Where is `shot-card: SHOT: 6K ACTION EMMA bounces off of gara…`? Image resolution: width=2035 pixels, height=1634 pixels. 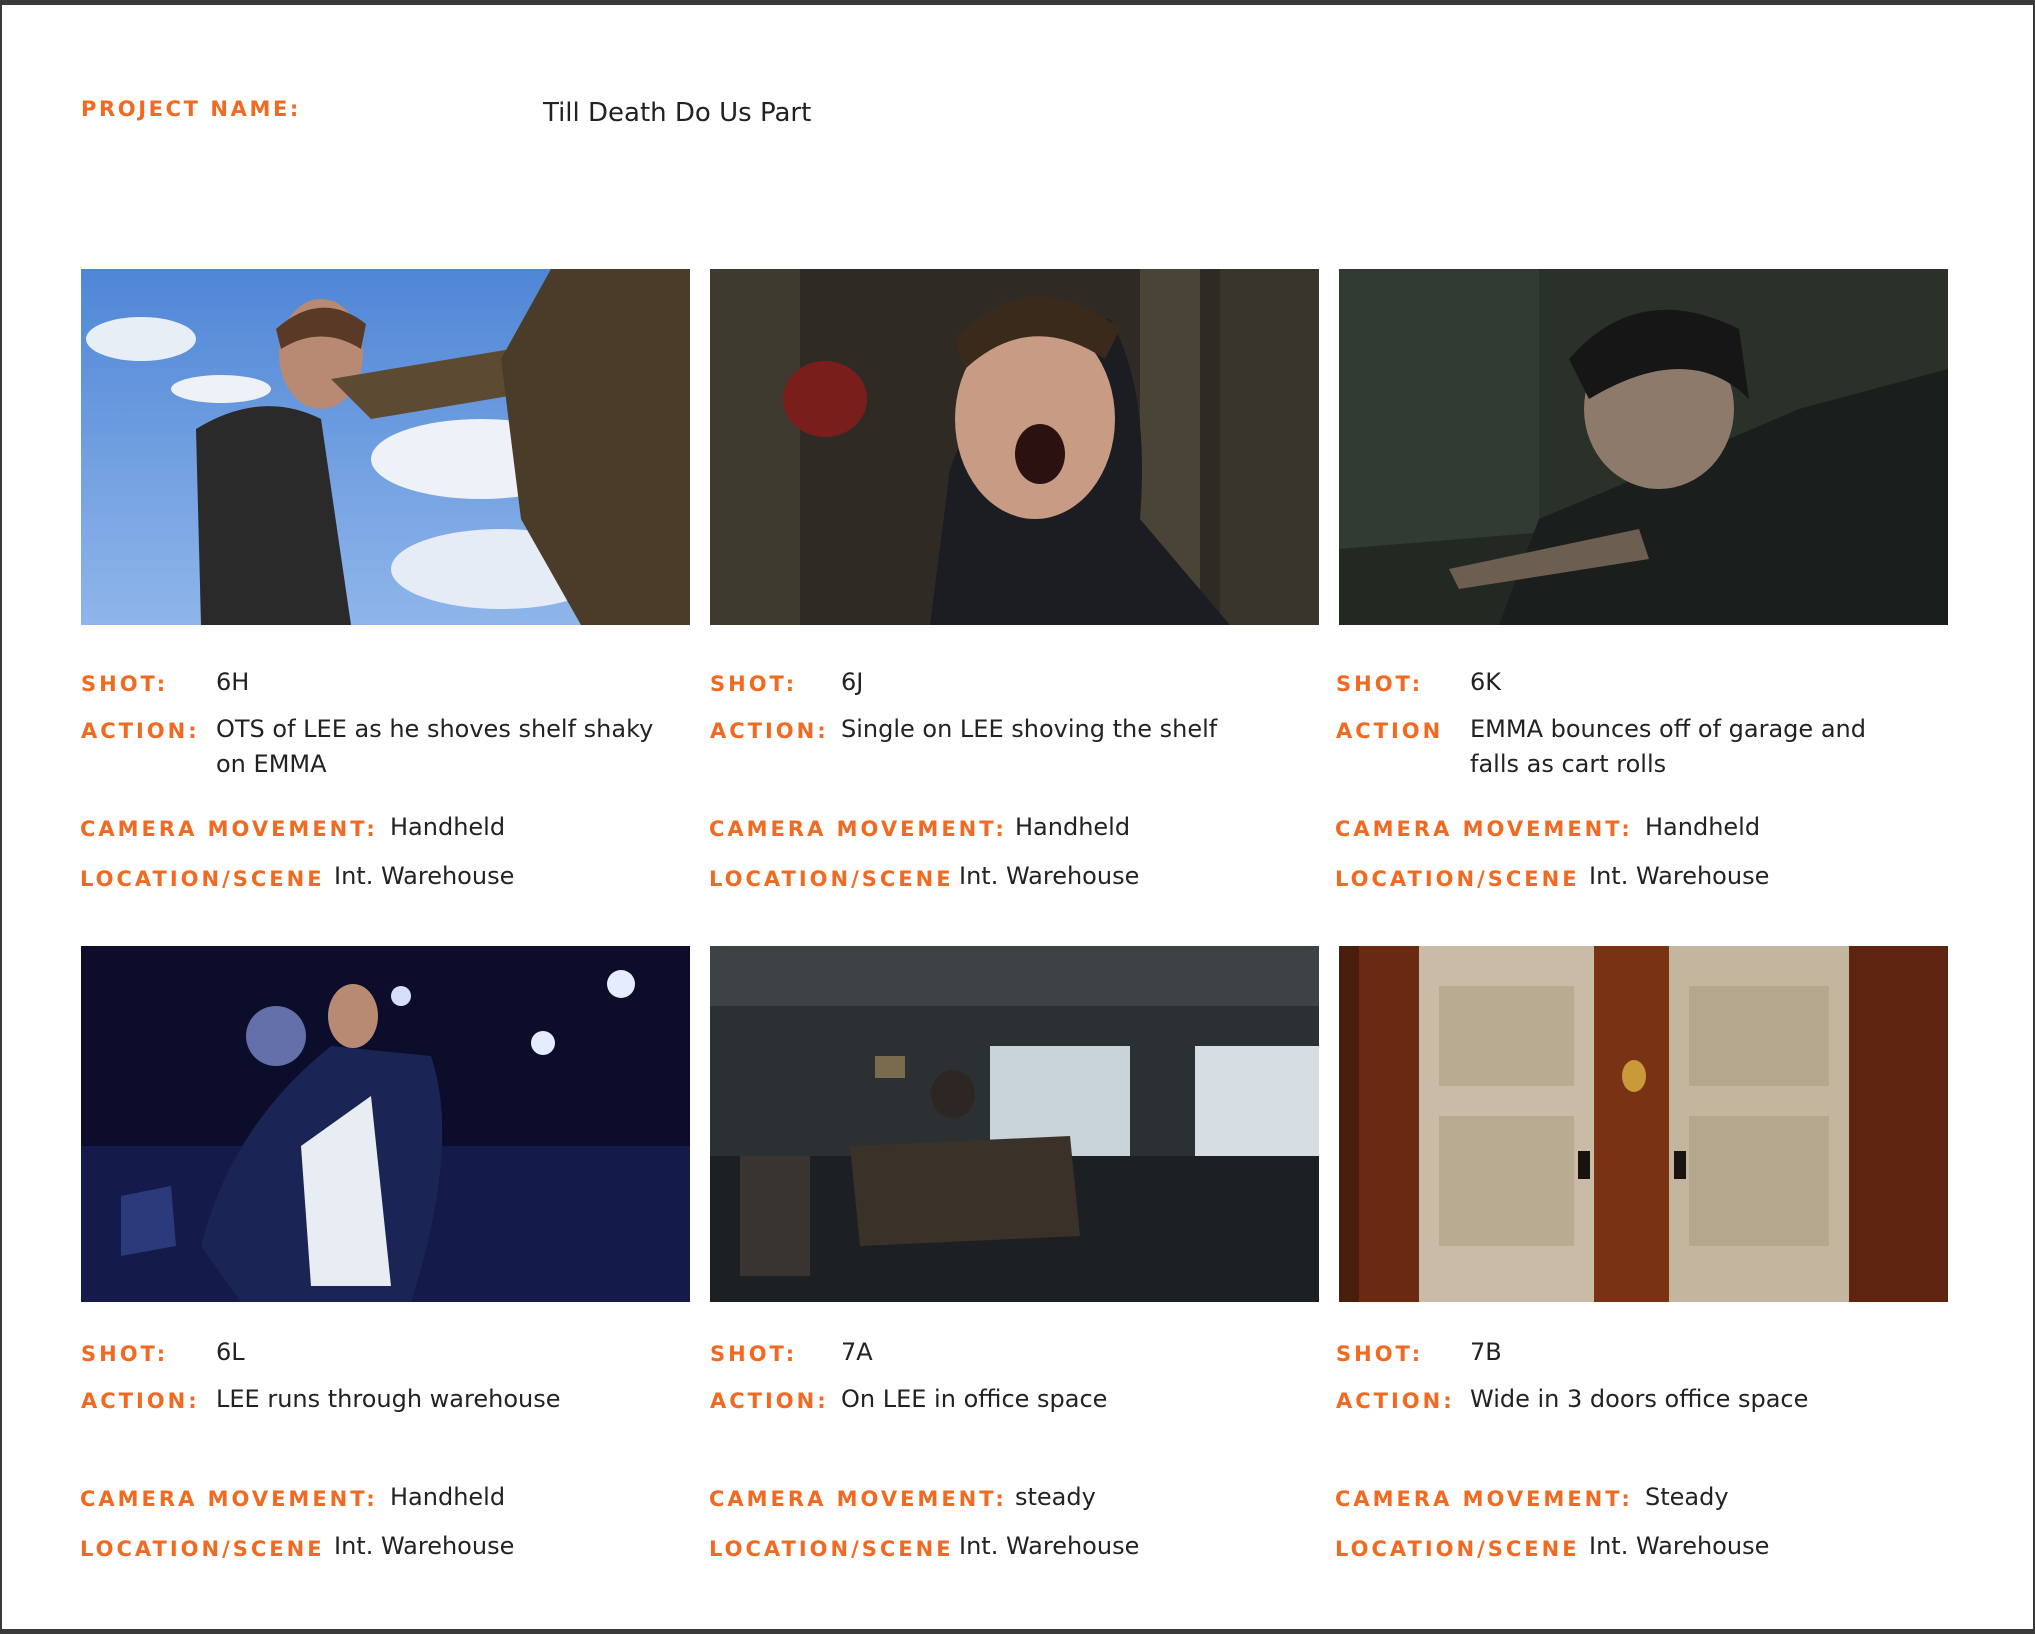 shot-card: SHOT: 6K ACTION EMMA bounces off of gara… is located at coordinates (1642, 589).